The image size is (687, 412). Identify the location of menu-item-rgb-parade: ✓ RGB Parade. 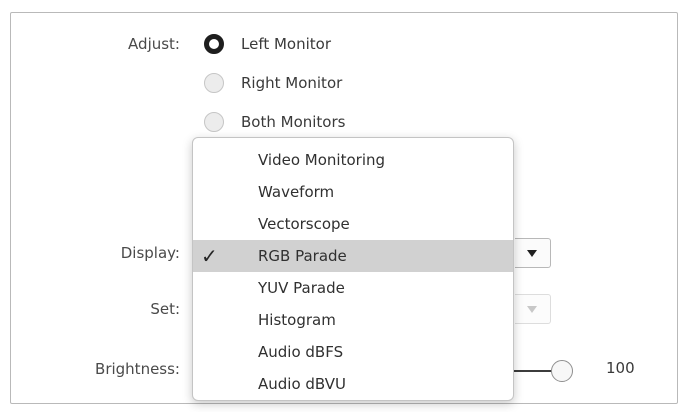
(353, 256).